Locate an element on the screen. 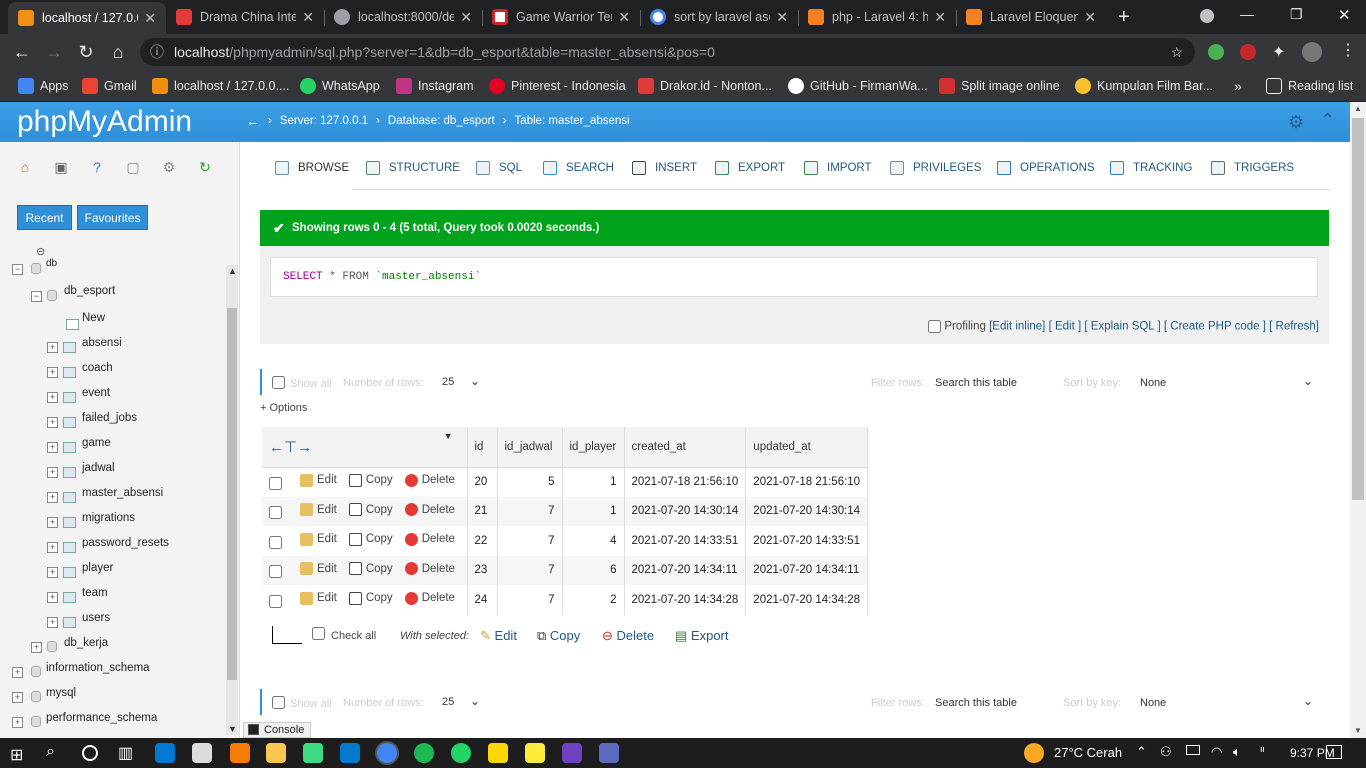  tab-stackoverflow-2: Laravel Eloquent ✕ is located at coordinates (1031, 17).